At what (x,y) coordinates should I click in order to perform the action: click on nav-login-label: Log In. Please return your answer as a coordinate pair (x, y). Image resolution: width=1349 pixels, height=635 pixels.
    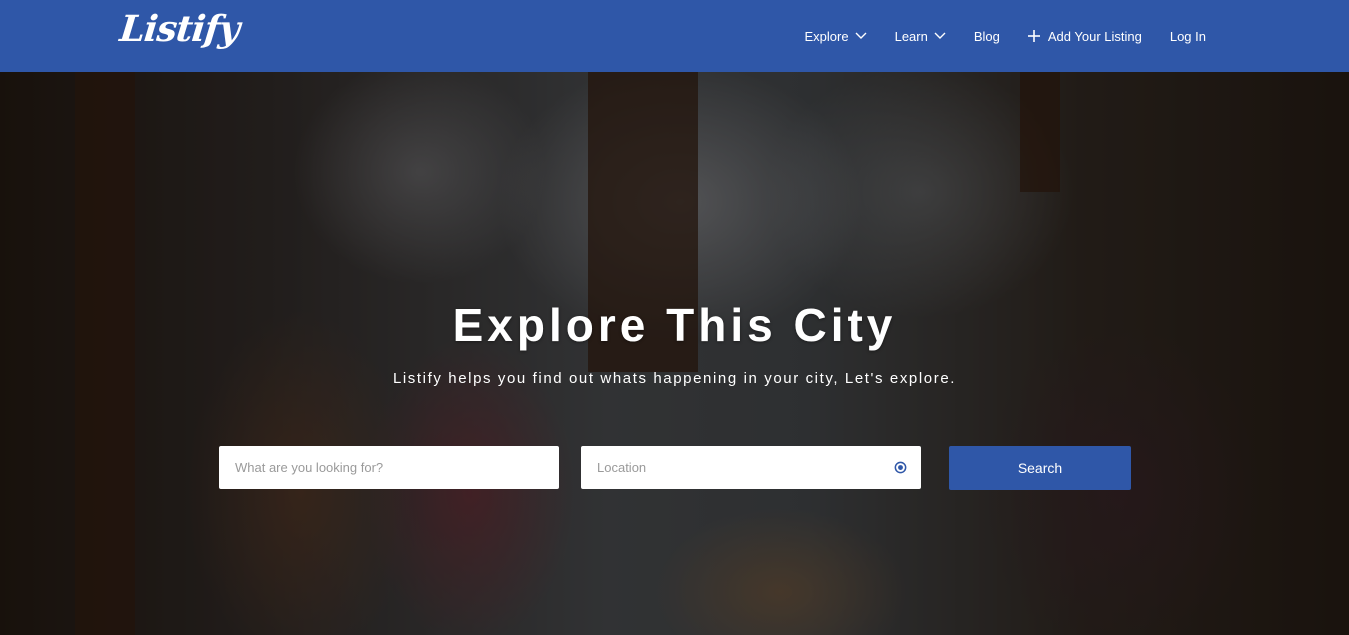
    Looking at the image, I should click on (1187, 36).